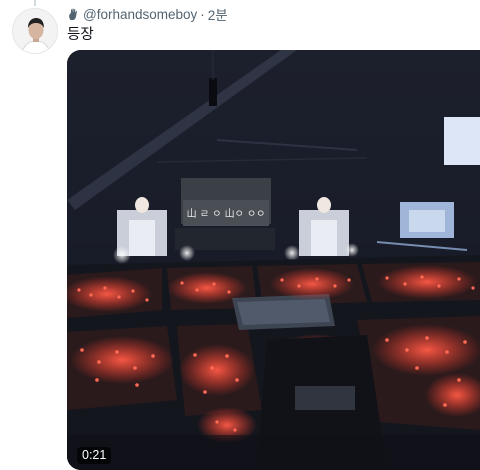 The height and width of the screenshot is (470, 480). Describe the element at coordinates (35, 3) in the screenshot. I see `thread-line` at that location.